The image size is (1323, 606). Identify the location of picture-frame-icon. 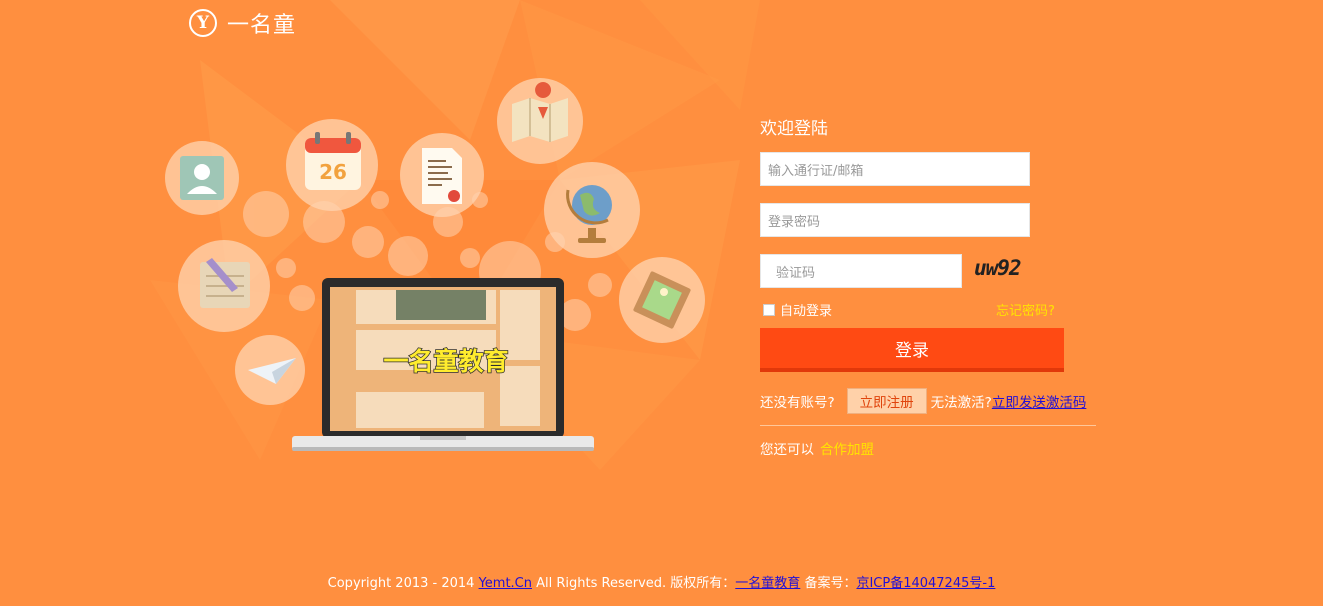
(662, 300).